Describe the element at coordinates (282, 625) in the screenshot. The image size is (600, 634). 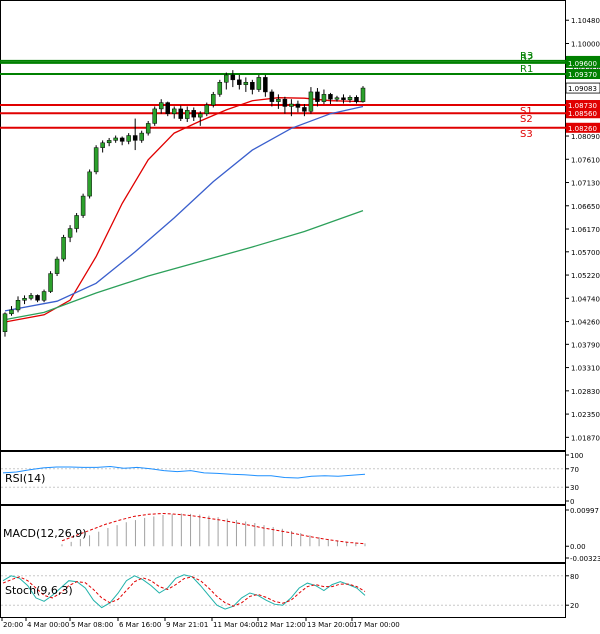
I see `x-tick-label: 12 Mar 12:00` at that location.